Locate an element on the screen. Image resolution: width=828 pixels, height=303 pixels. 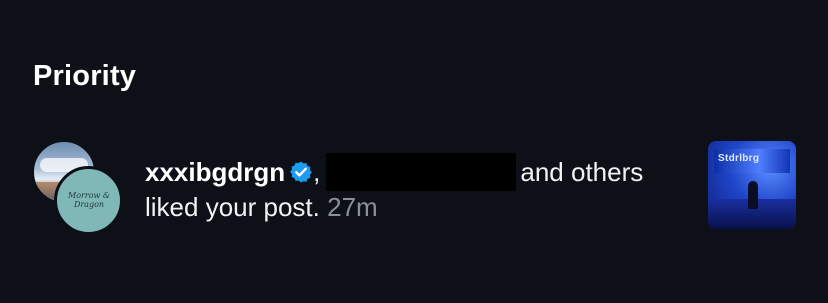
avatar-signature: Morrow & Dragon is located at coordinates (89, 200).